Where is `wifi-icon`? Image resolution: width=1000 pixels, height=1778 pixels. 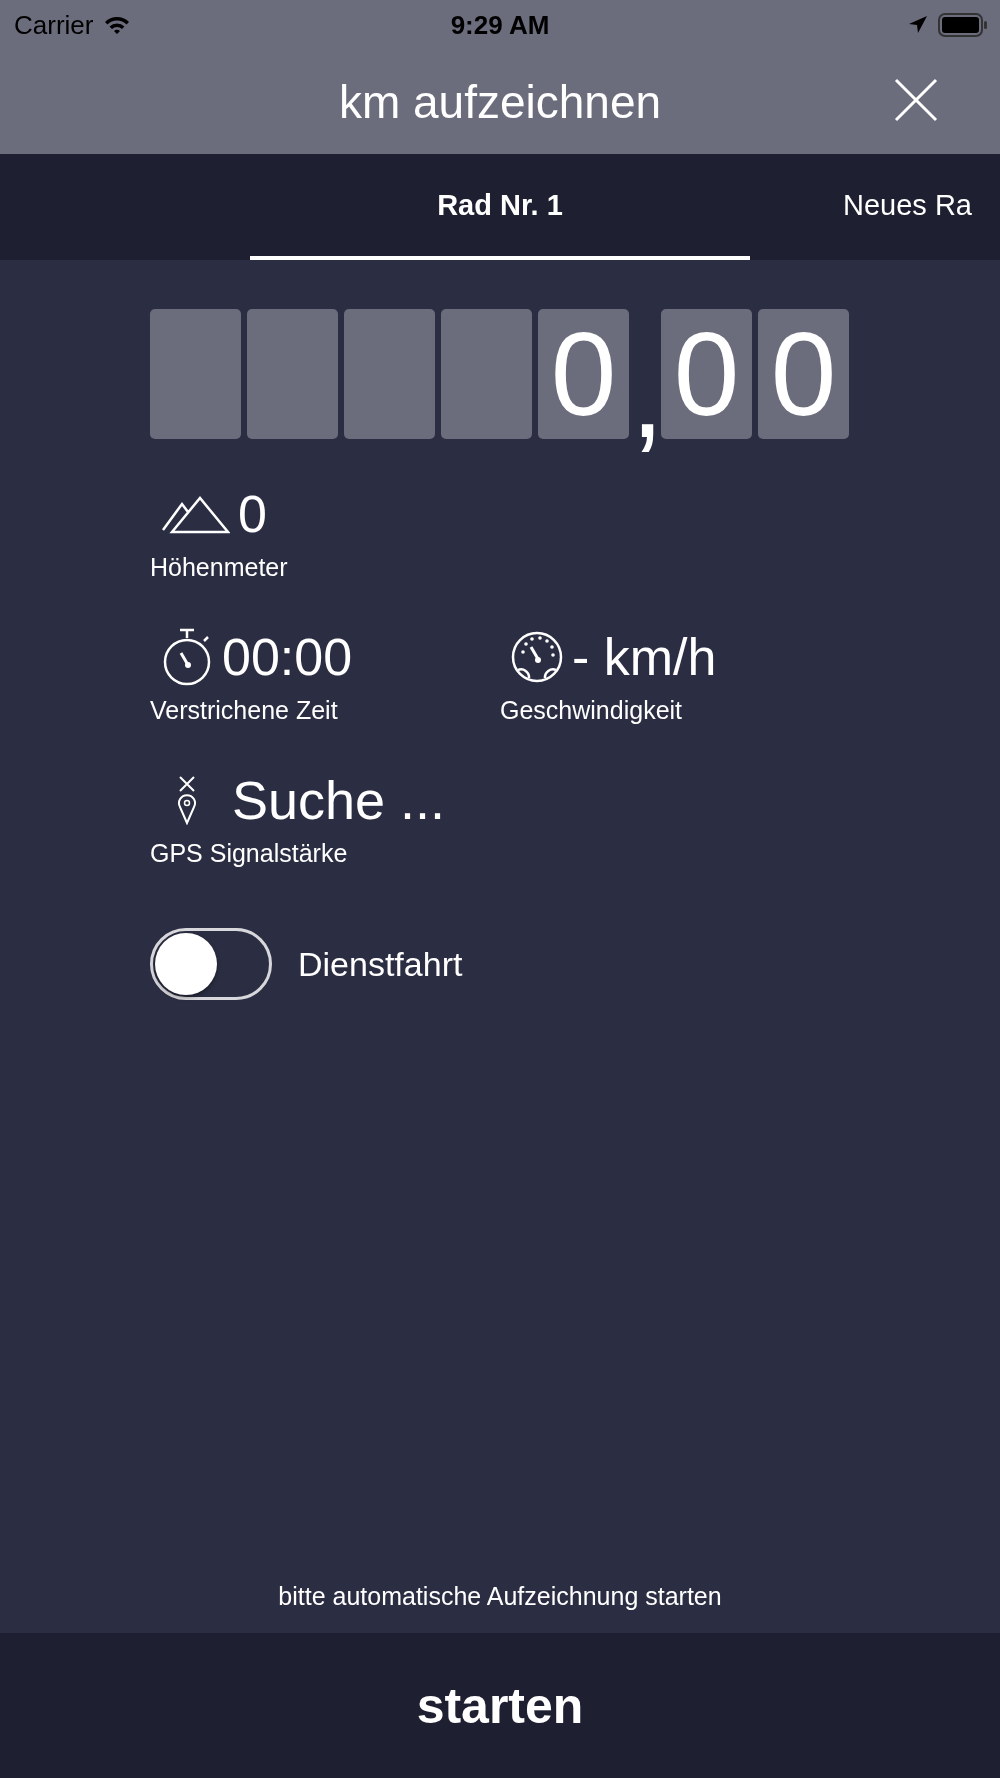
wifi-icon is located at coordinates (117, 25).